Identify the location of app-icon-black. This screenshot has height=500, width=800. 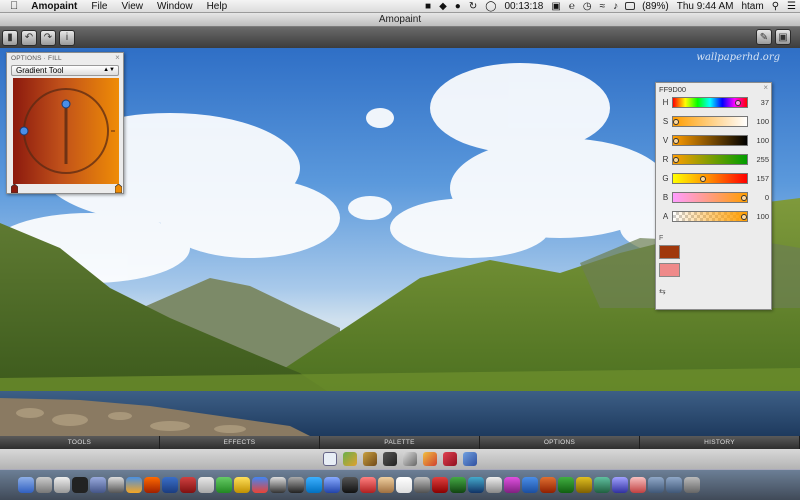
(350, 485).